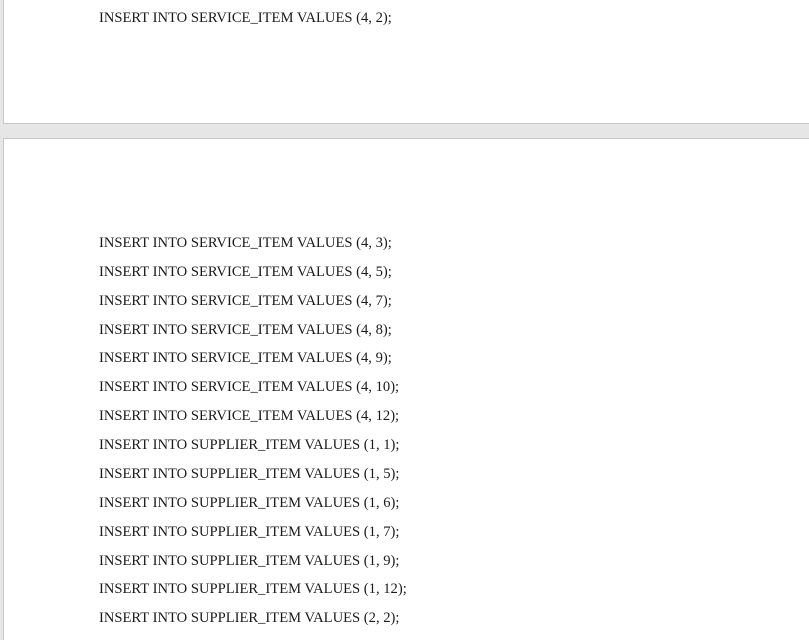 The height and width of the screenshot is (640, 809). I want to click on sql-line: INSERT INTO SUPPLIER_ITEM VALUES (2, 2);, so click(249, 618).